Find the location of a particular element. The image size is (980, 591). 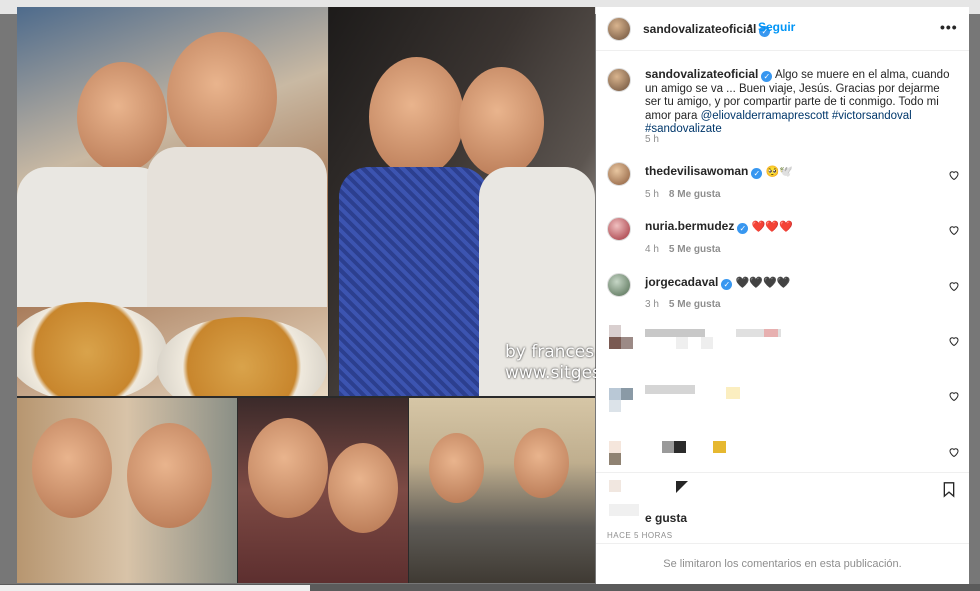

comment: nuria.bermudez ✓ ❤️❤️❤️ is located at coordinates (719, 226).